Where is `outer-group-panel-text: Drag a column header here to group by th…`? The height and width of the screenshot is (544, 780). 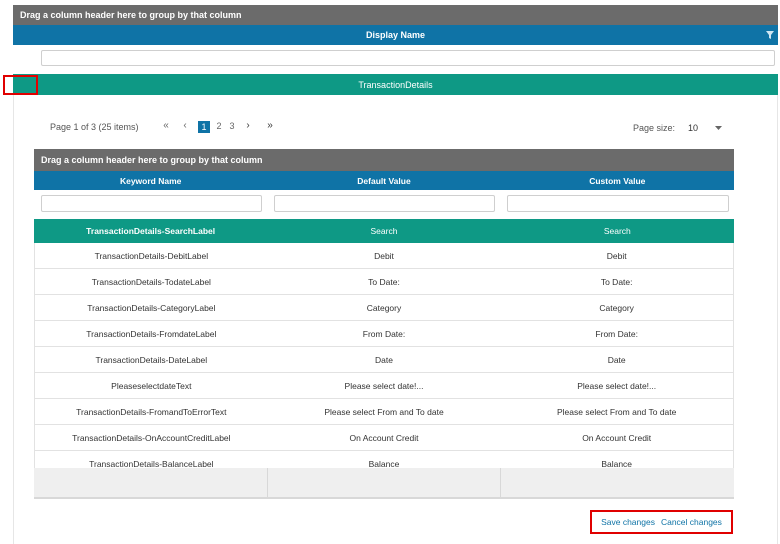
outer-group-panel-text: Drag a column header here to group by th… is located at coordinates (131, 15).